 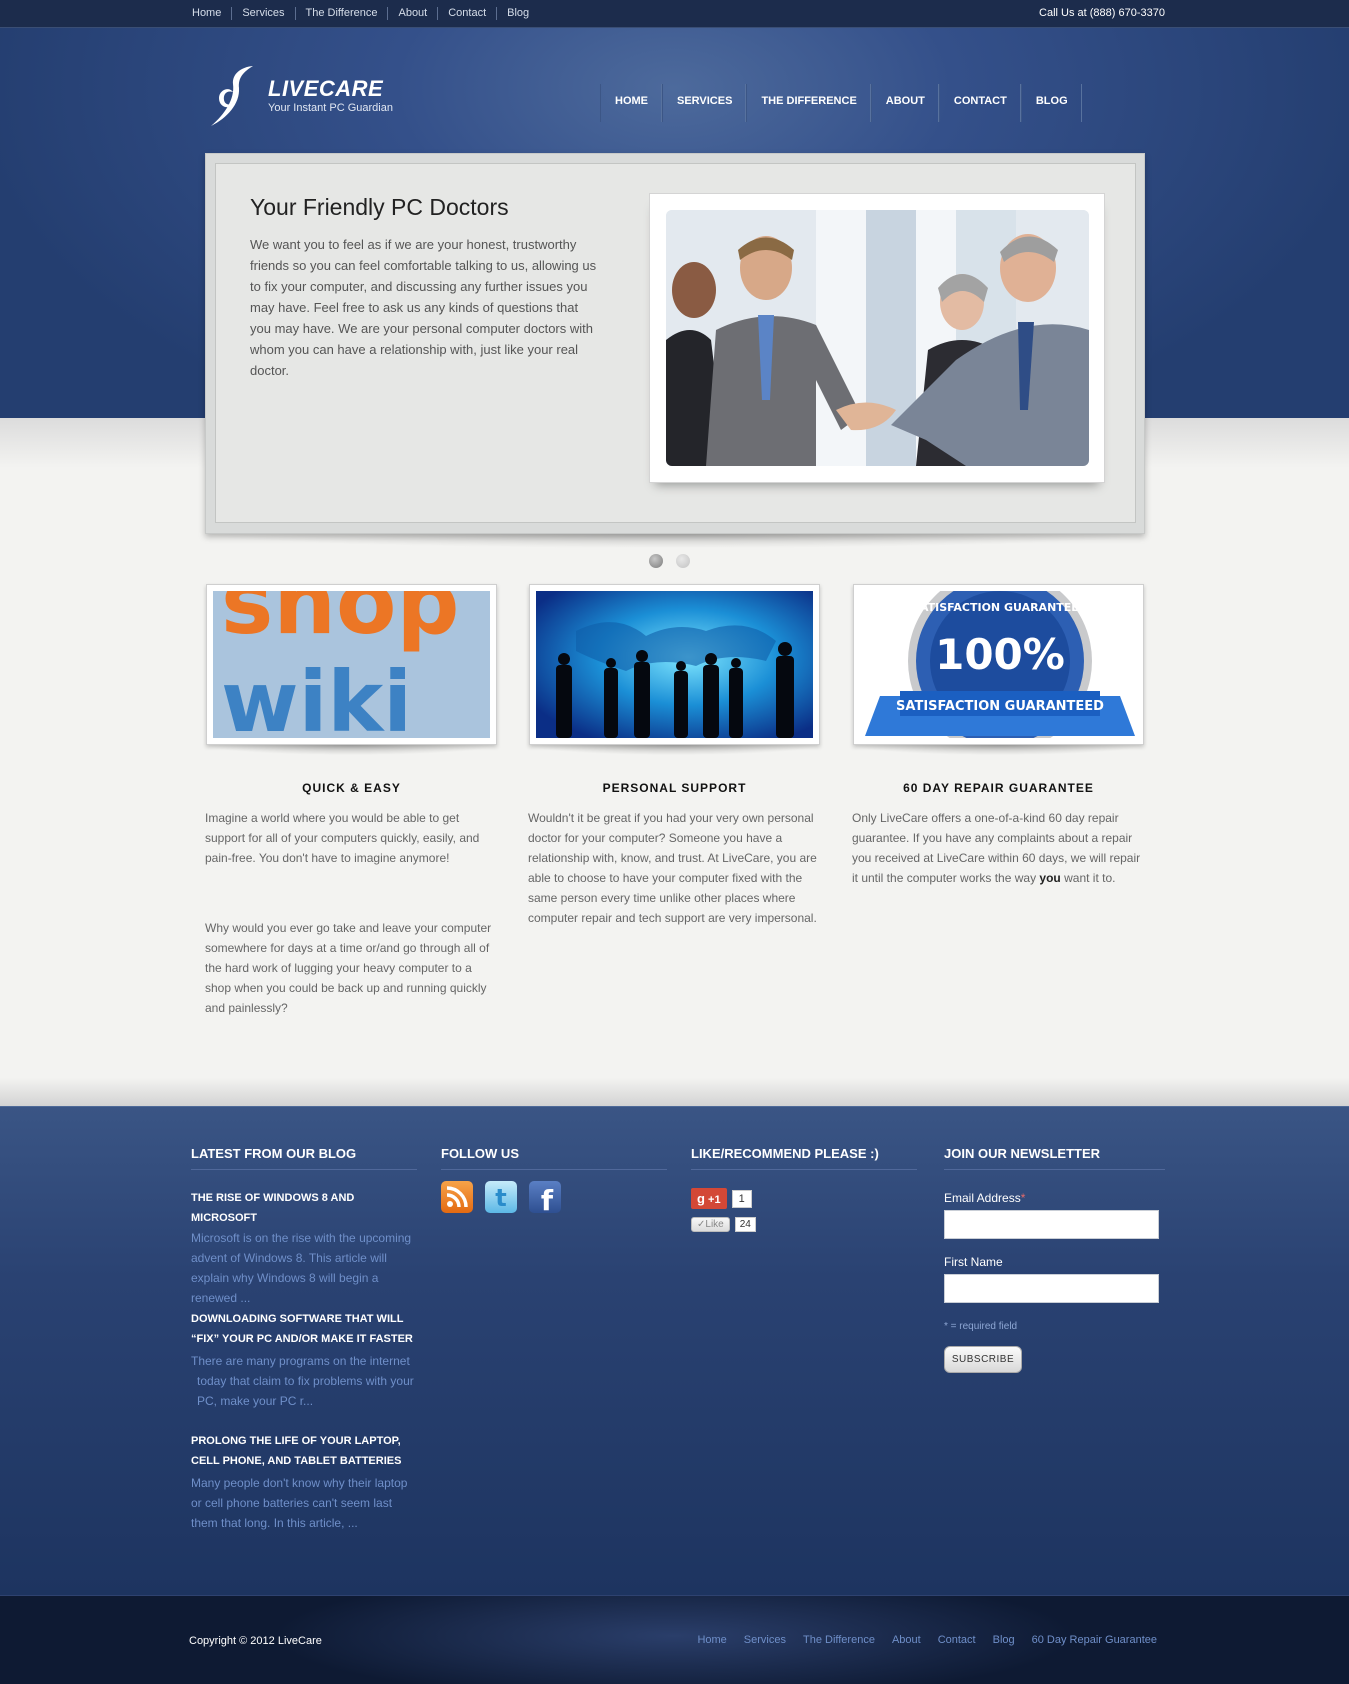 I want to click on required-field-note: * = required field, so click(x=981, y=1326).